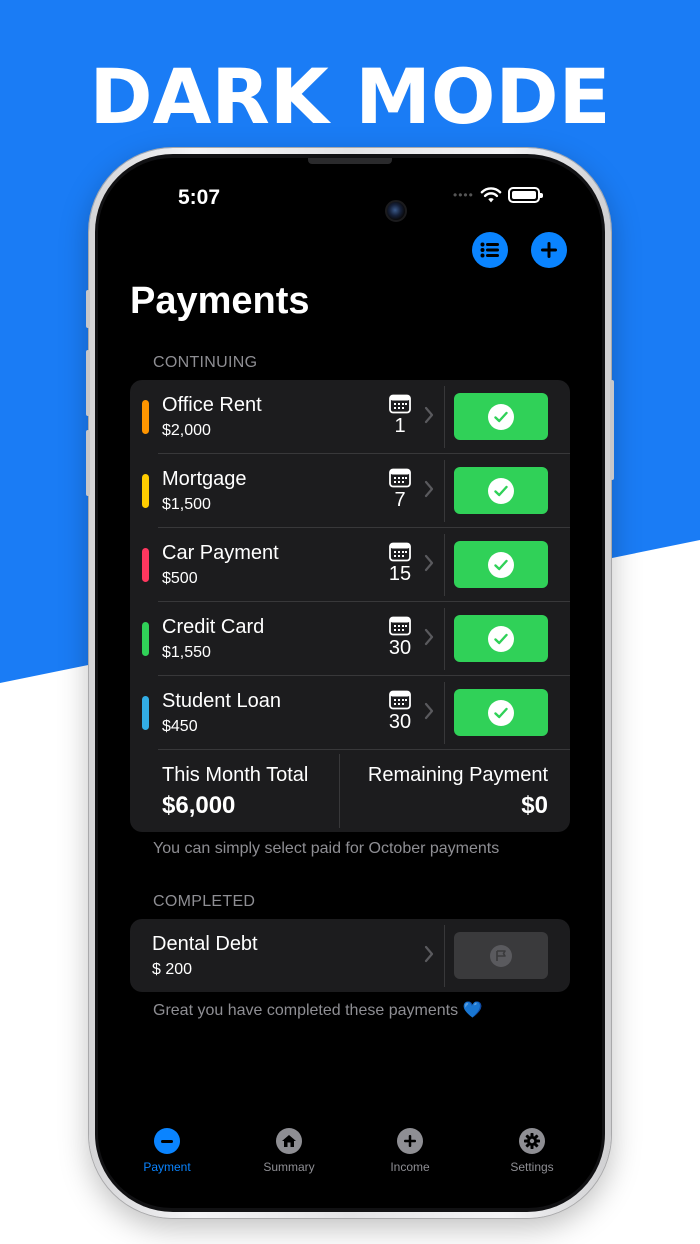 The height and width of the screenshot is (1244, 700). What do you see at coordinates (350, 1158) in the screenshot?
I see `tab-bar: Payment Summary Income Settings` at bounding box center [350, 1158].